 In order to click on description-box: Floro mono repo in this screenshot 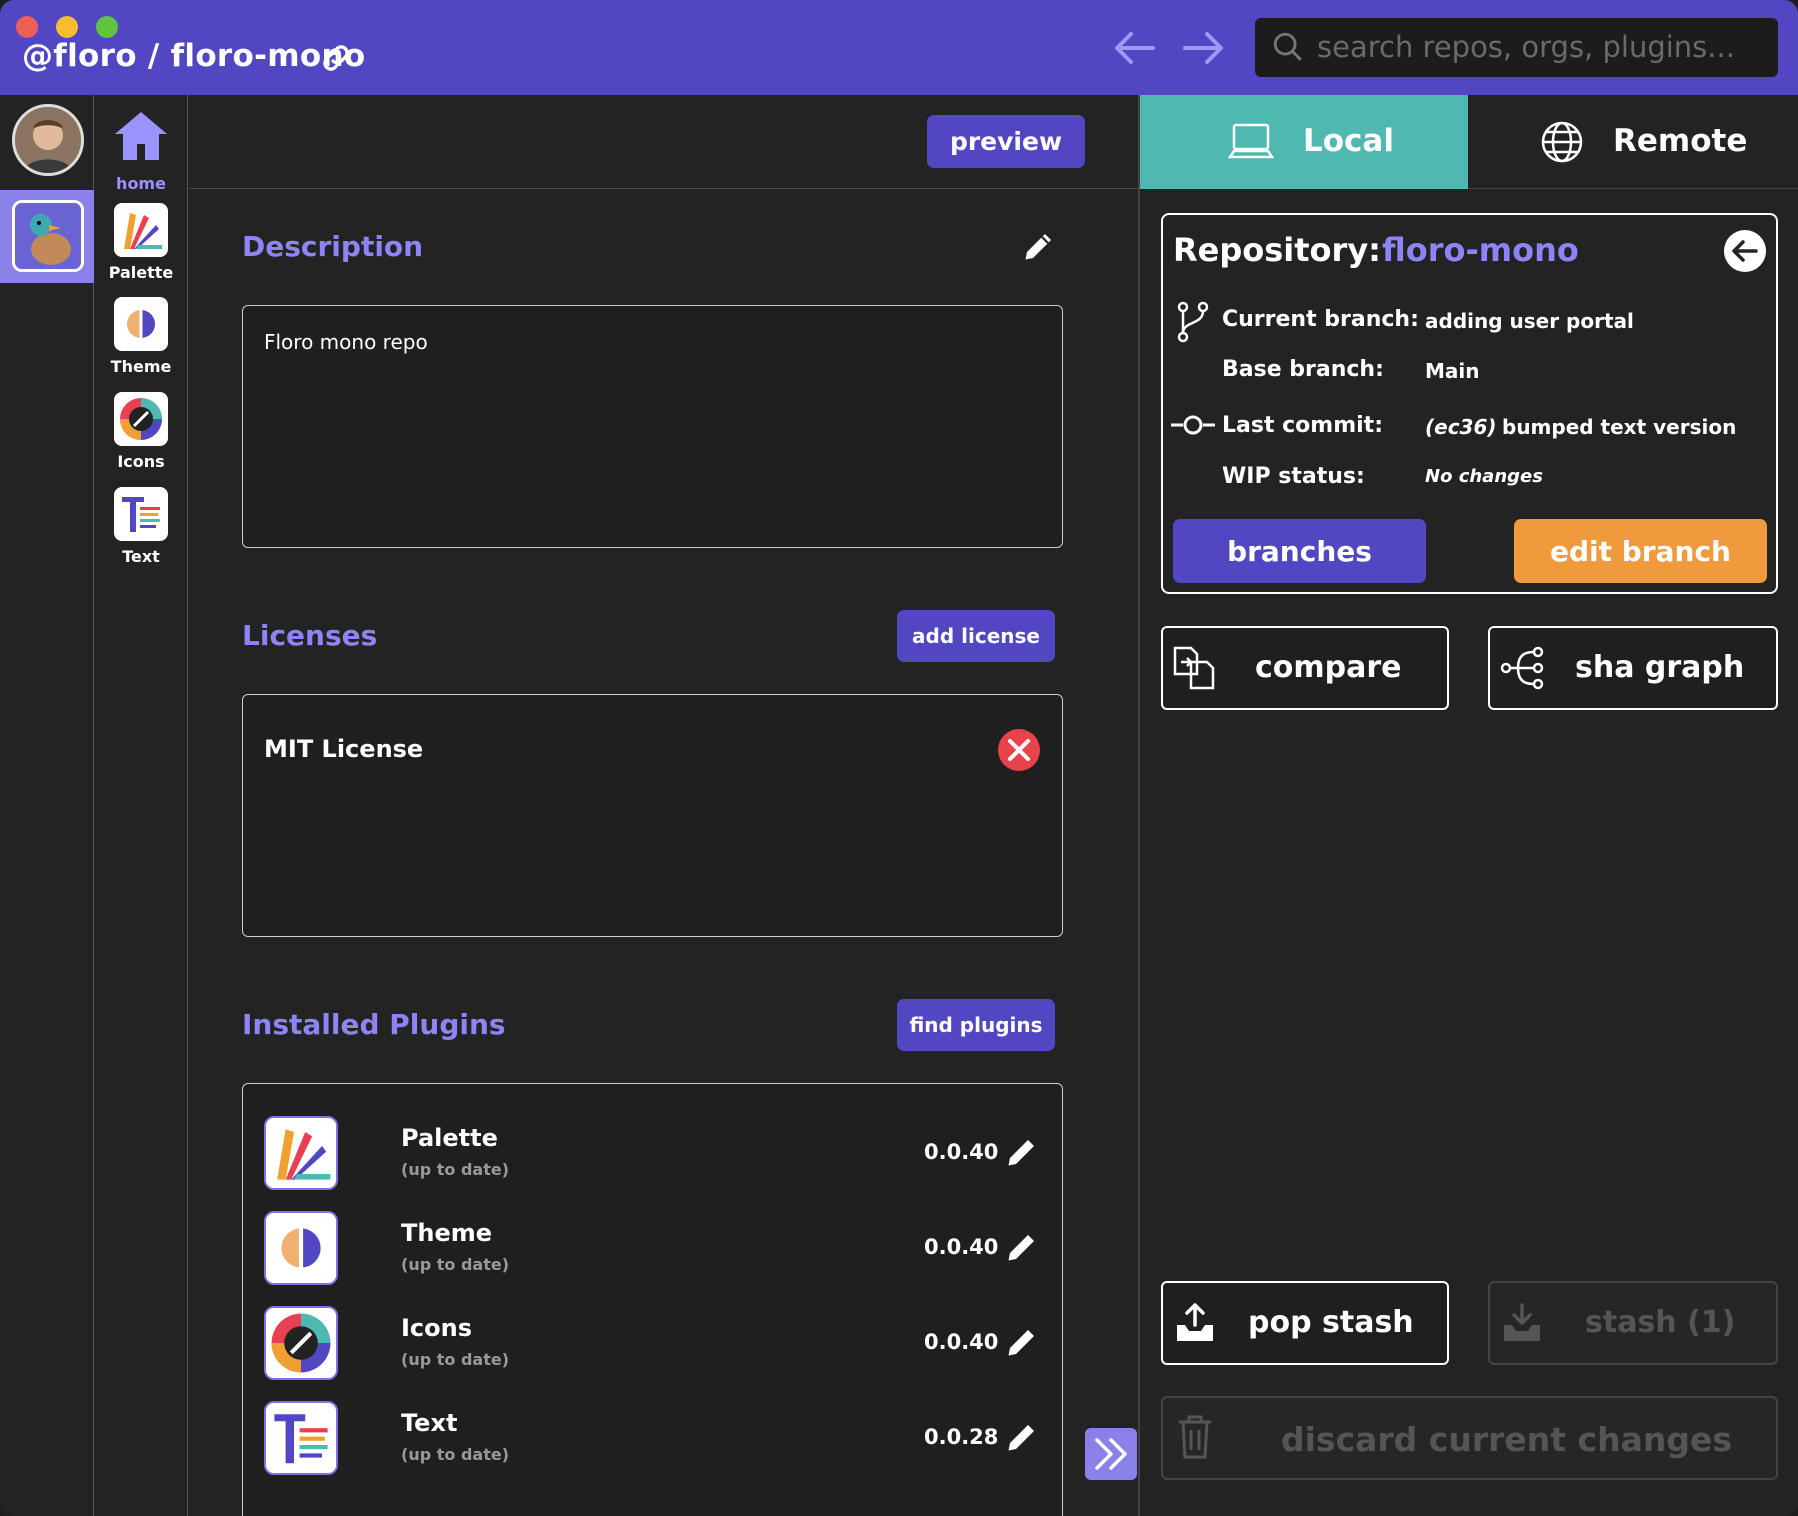, I will do `click(652, 426)`.